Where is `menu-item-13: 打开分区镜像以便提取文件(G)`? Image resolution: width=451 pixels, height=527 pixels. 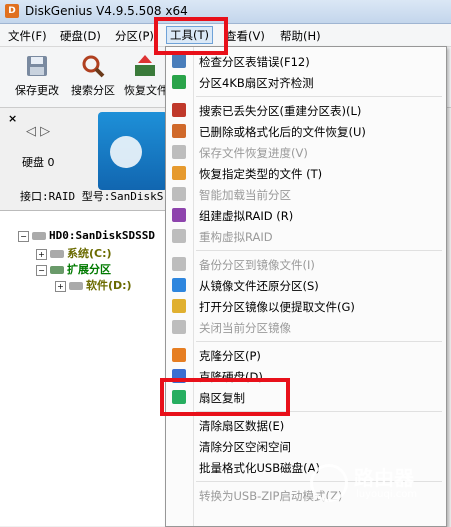 menu-item-13: 打开分区镜像以便提取文件(G) is located at coordinates (306, 306).